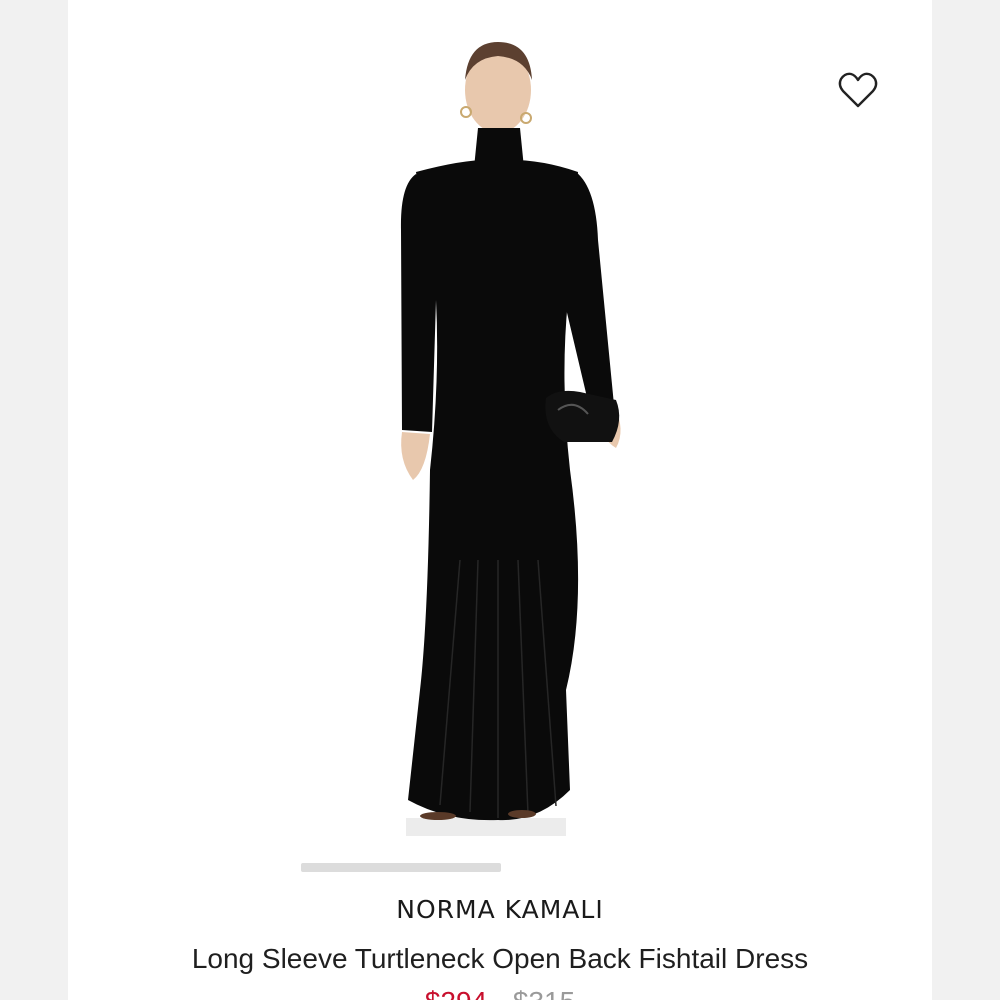 Image resolution: width=1000 pixels, height=1000 pixels. What do you see at coordinates (420, 303) in the screenshot?
I see `dress-left-sleeve` at bounding box center [420, 303].